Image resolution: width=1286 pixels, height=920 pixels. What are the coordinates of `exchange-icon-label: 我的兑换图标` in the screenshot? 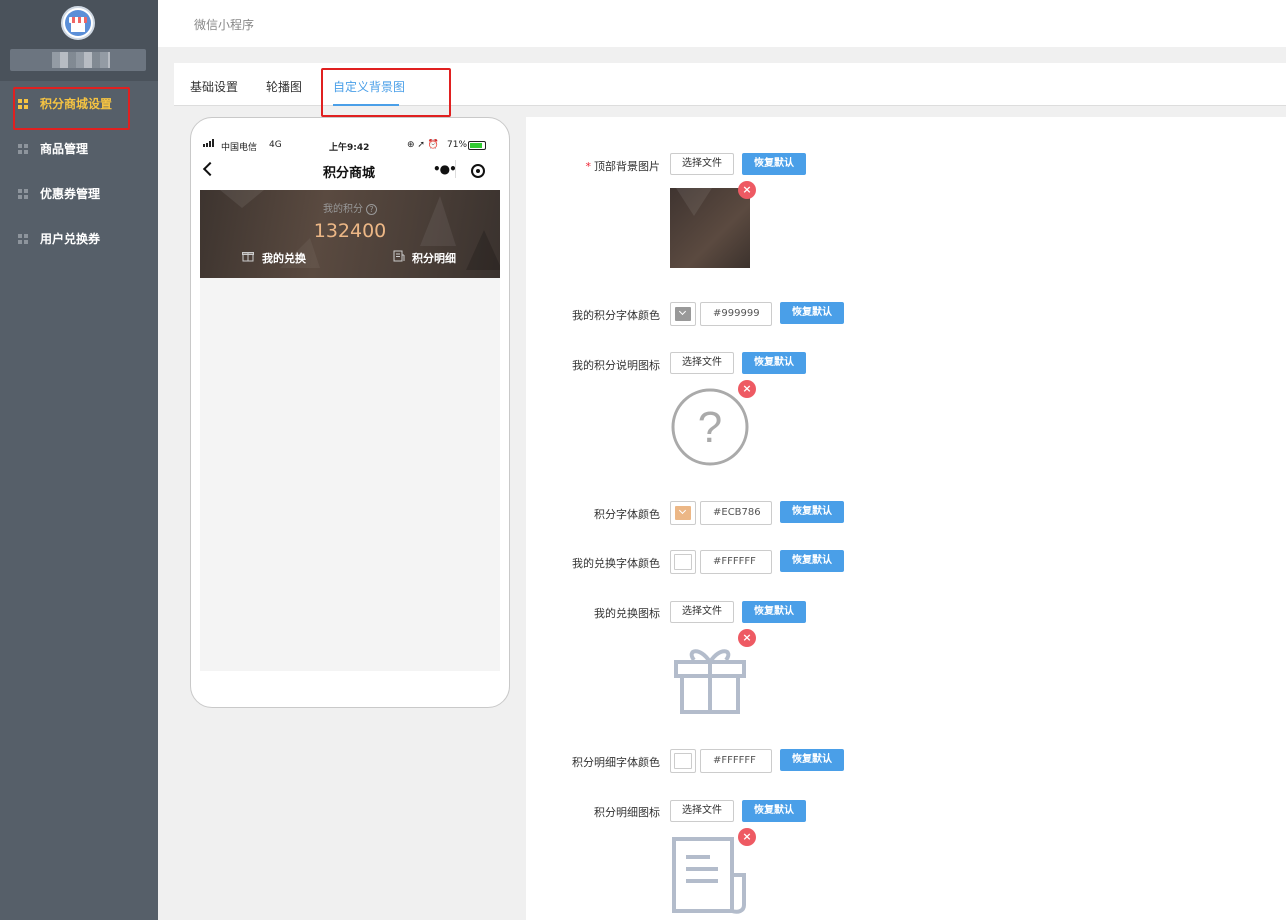 It's located at (627, 613).